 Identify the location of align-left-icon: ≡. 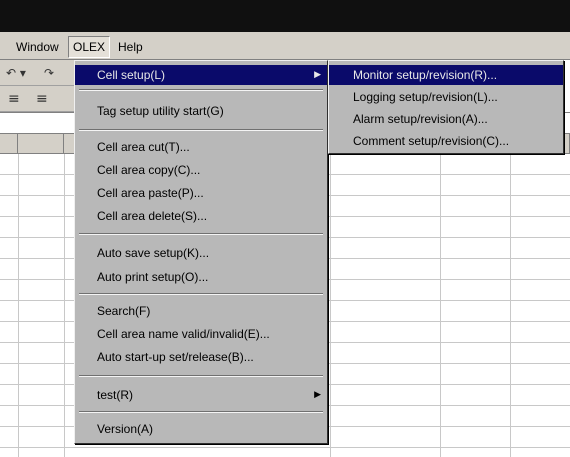
(14, 99).